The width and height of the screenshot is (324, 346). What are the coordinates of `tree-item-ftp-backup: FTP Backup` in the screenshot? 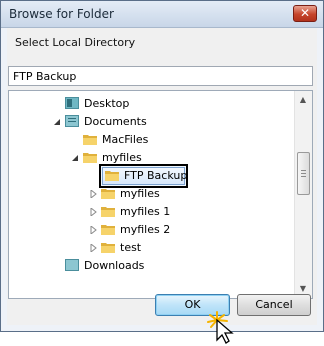 It's located at (149, 176).